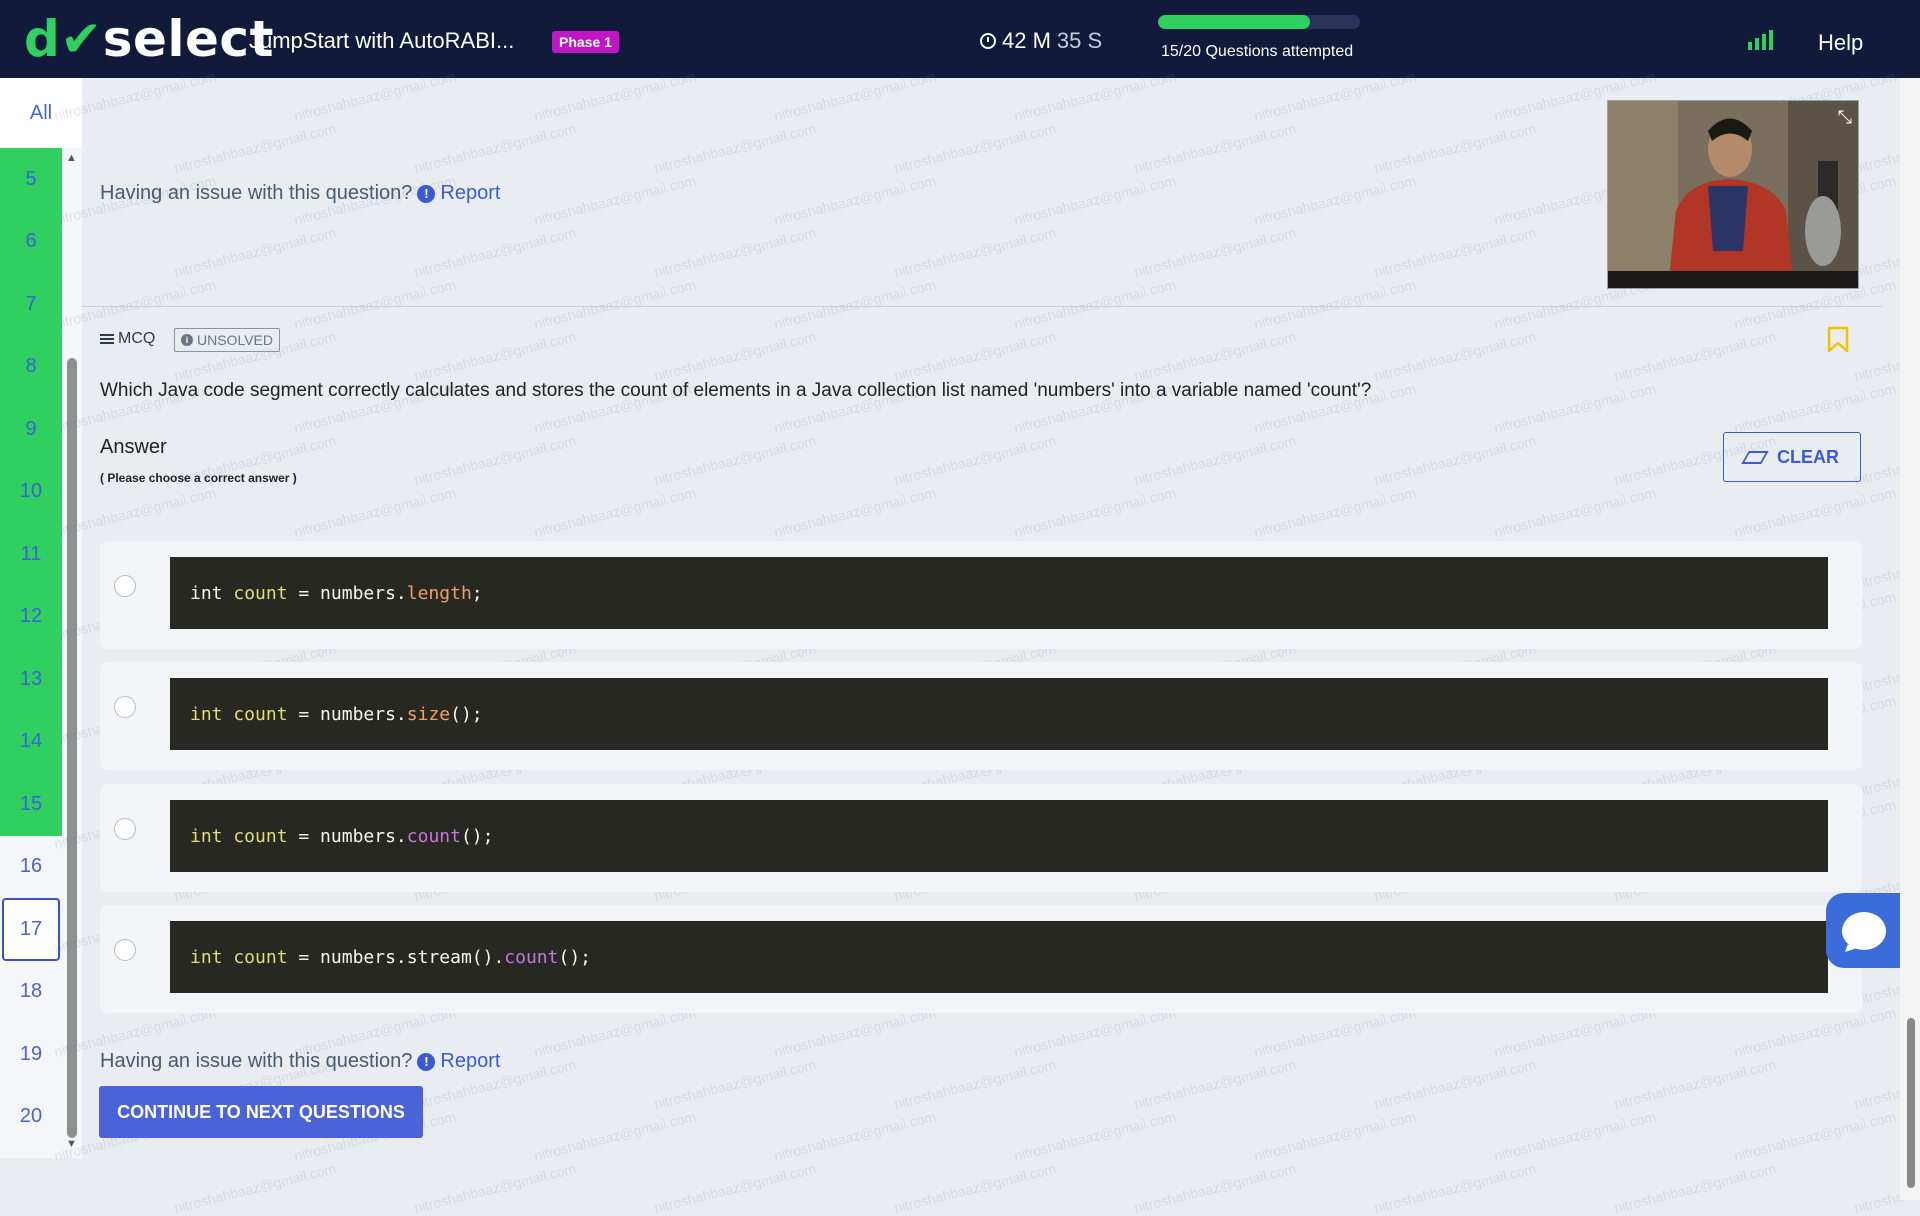 The height and width of the screenshot is (1216, 1920). I want to click on page-scroll-thumb, so click(1911, 1103).